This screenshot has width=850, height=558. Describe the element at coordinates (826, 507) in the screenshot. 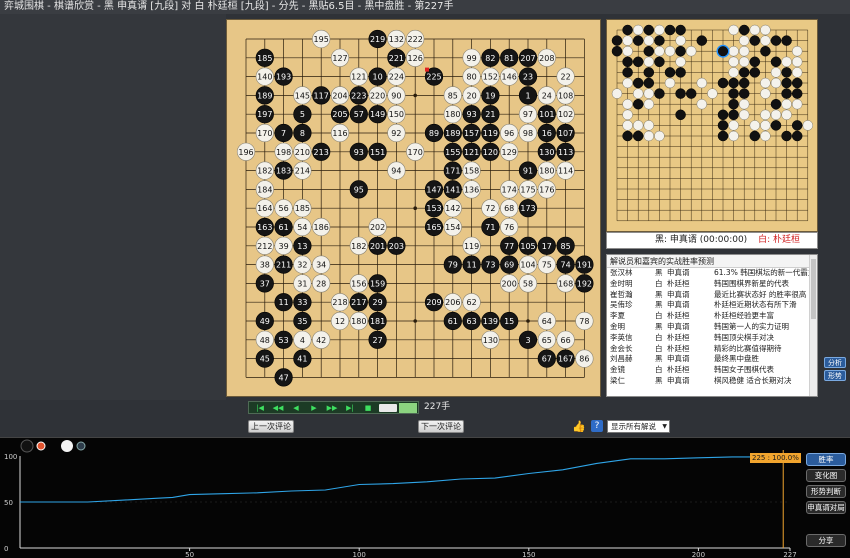

I see `player-games-button: 申真谞对局` at that location.